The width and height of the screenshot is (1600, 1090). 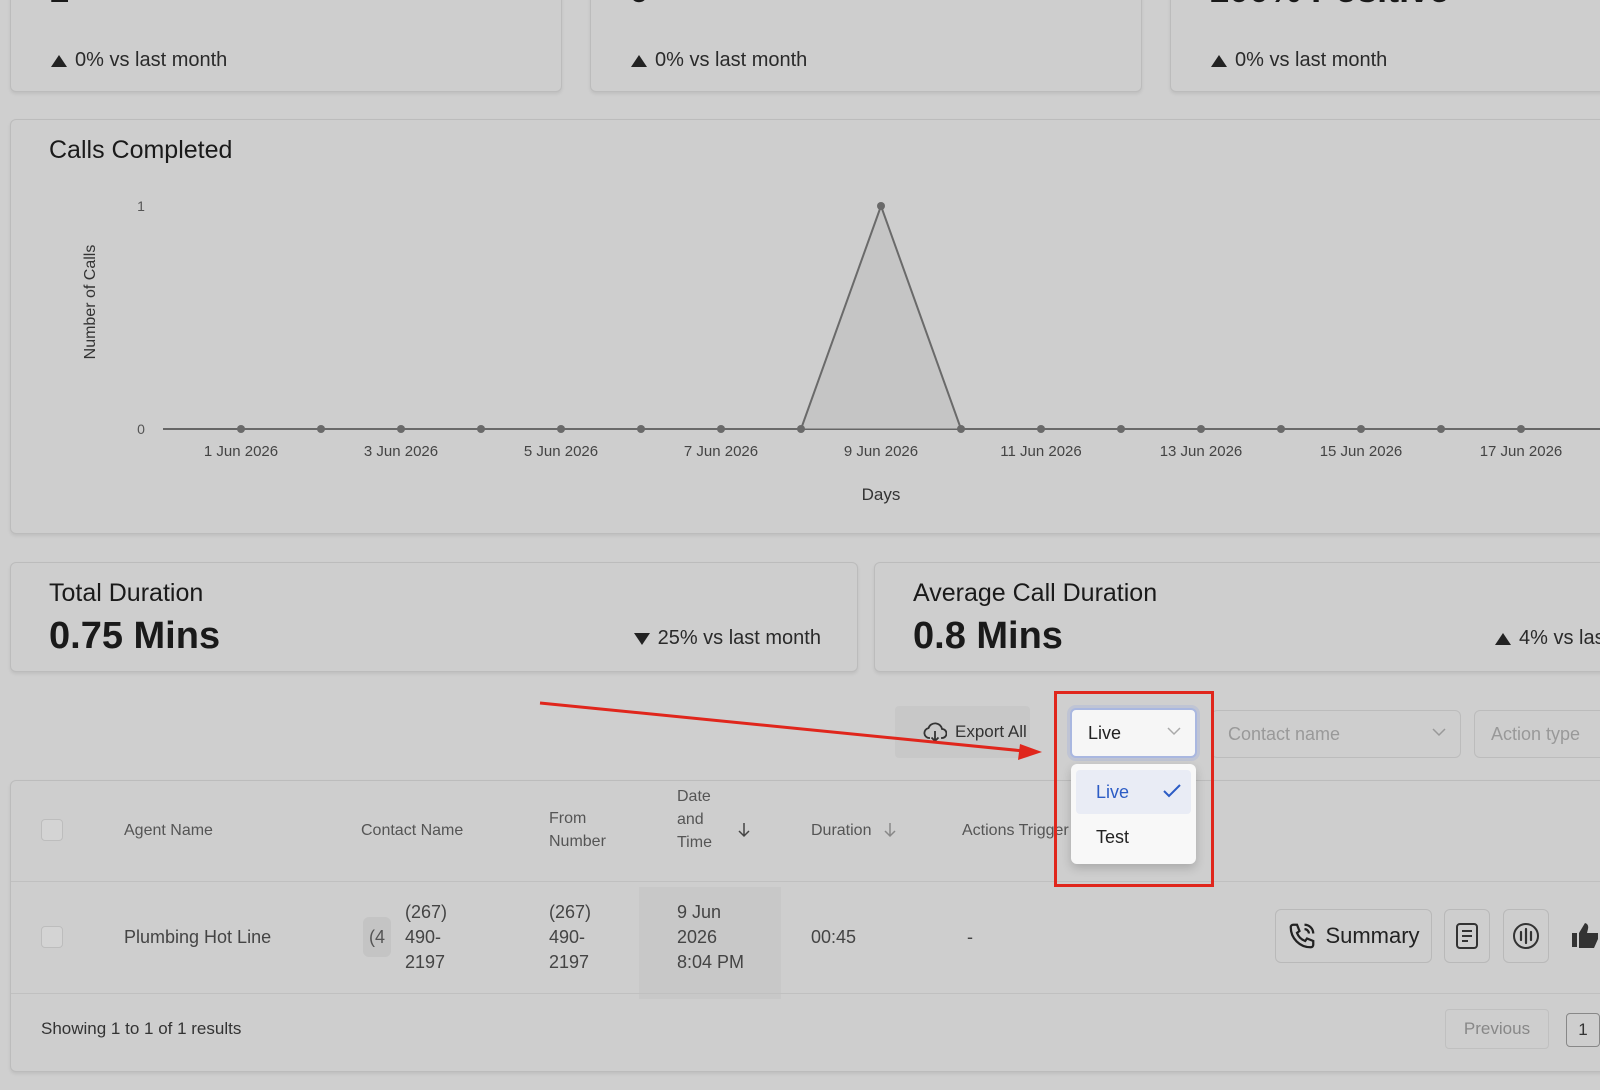 I want to click on x-tick-label: 11 Jun 2026, so click(x=1040, y=451).